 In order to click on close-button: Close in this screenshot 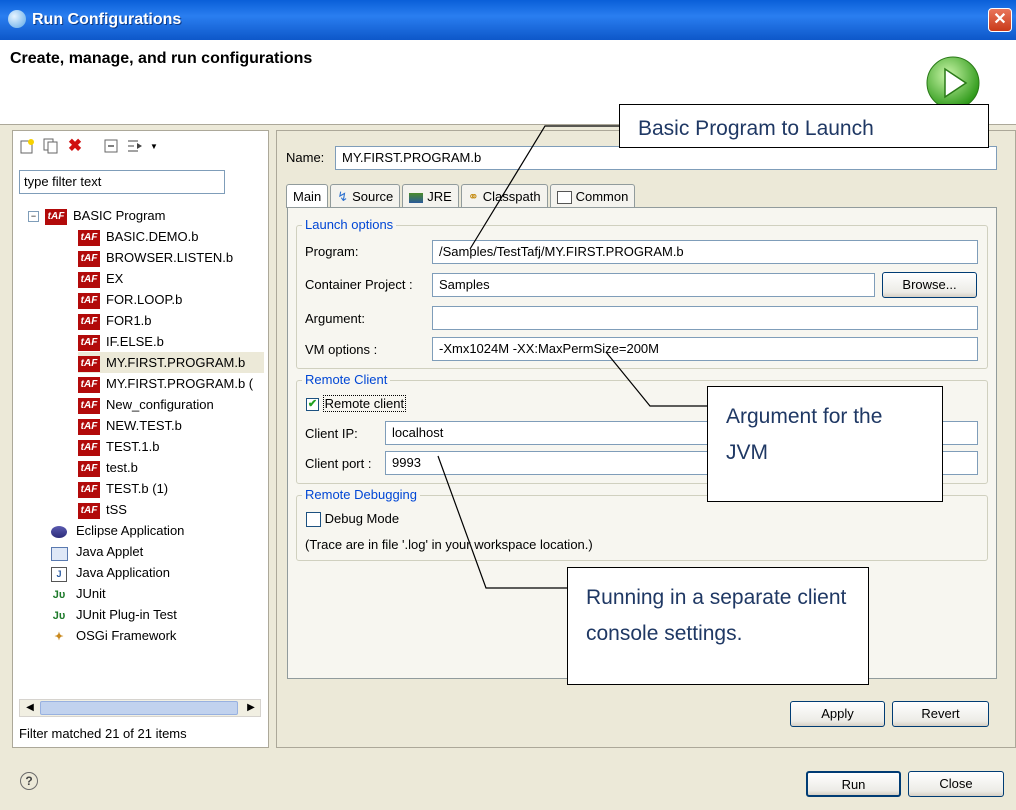, I will do `click(956, 784)`.